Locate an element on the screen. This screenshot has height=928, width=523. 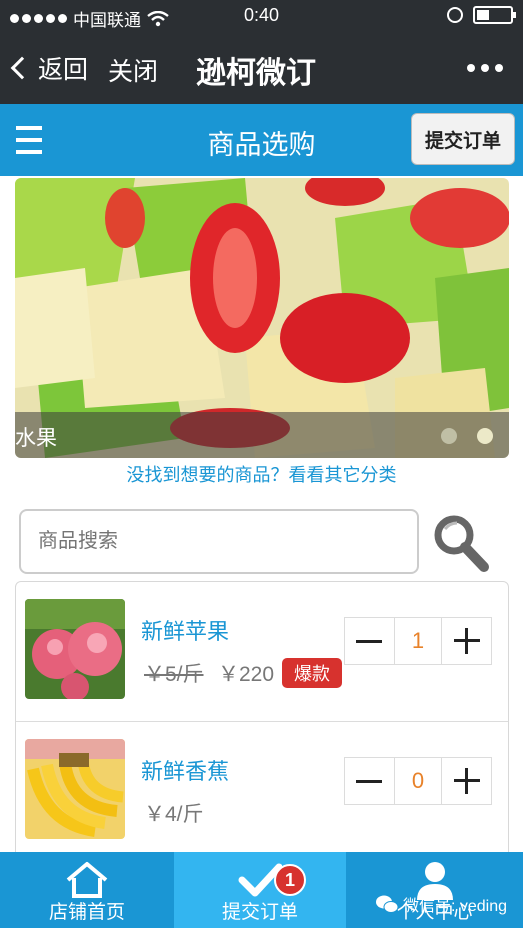
back-button: 返回 is located at coordinates (49, 68).